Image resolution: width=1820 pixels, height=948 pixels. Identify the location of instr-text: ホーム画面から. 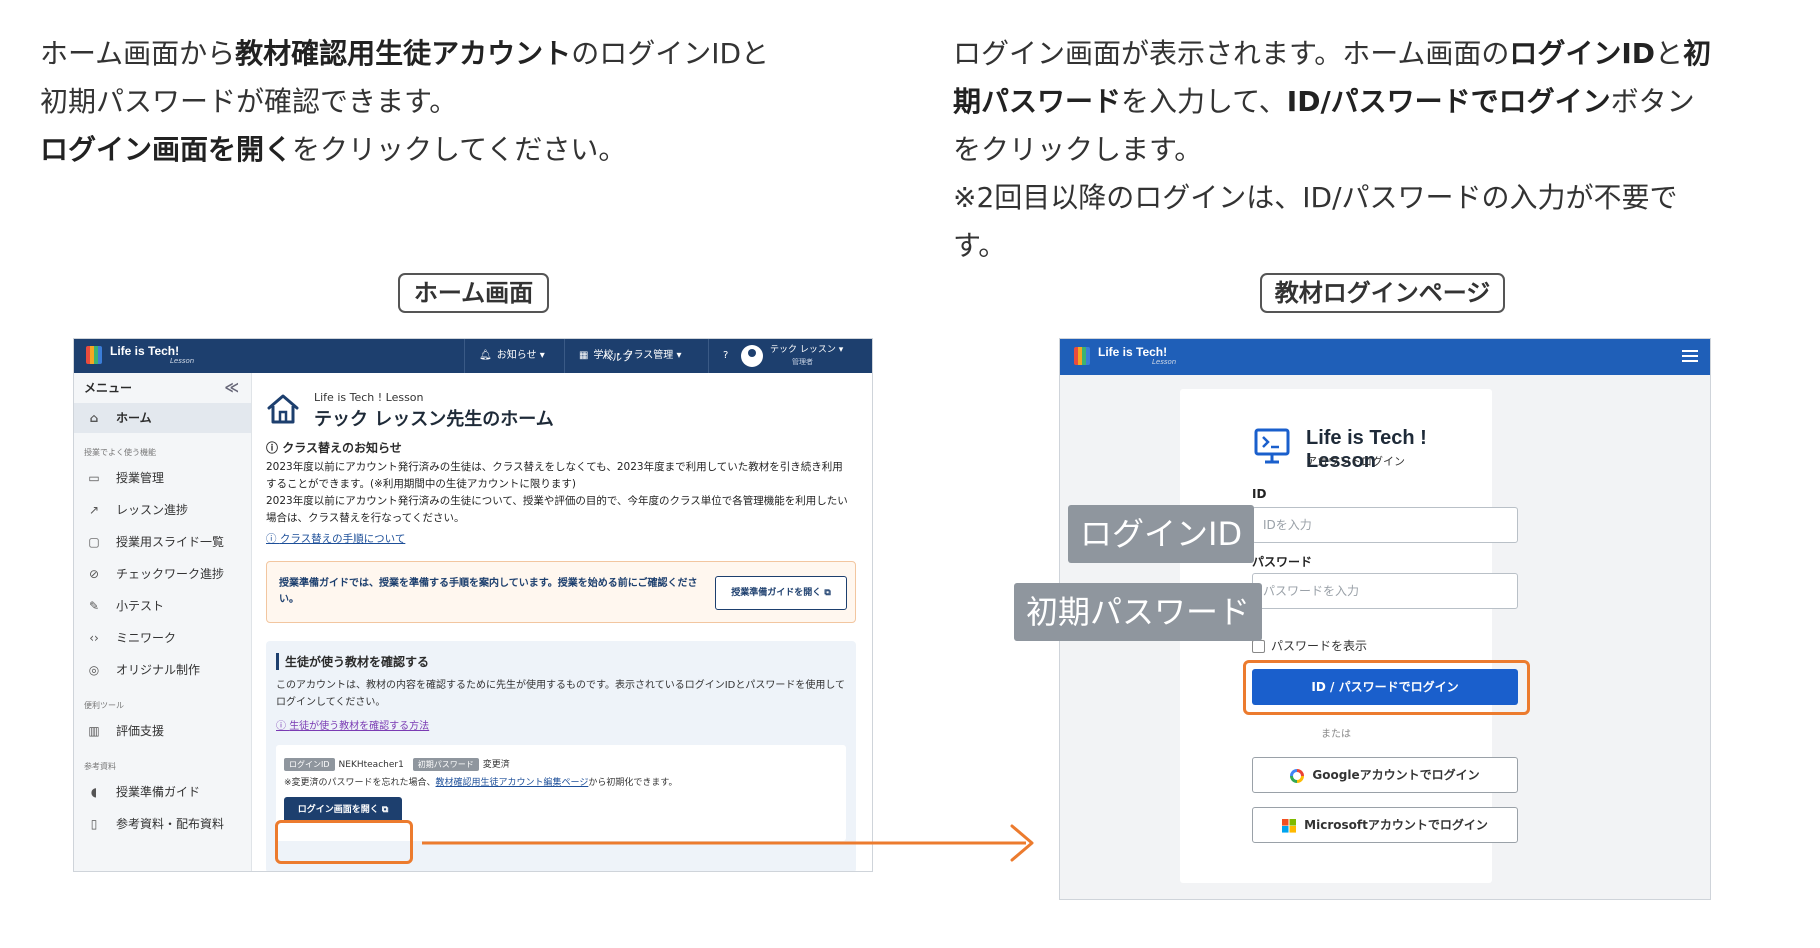
(138, 53).